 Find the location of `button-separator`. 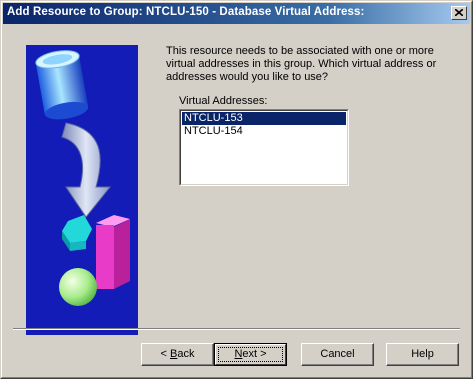

button-separator is located at coordinates (236, 329).